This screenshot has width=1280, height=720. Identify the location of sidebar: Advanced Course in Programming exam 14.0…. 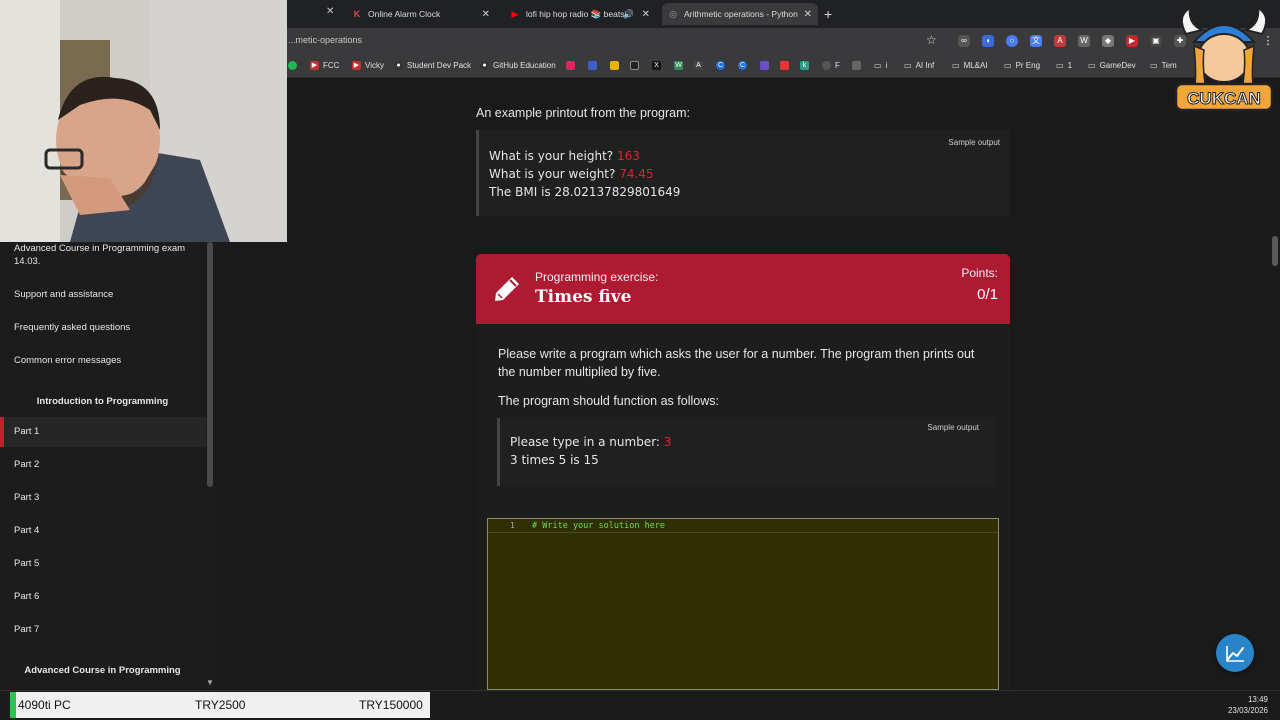
(107, 466).